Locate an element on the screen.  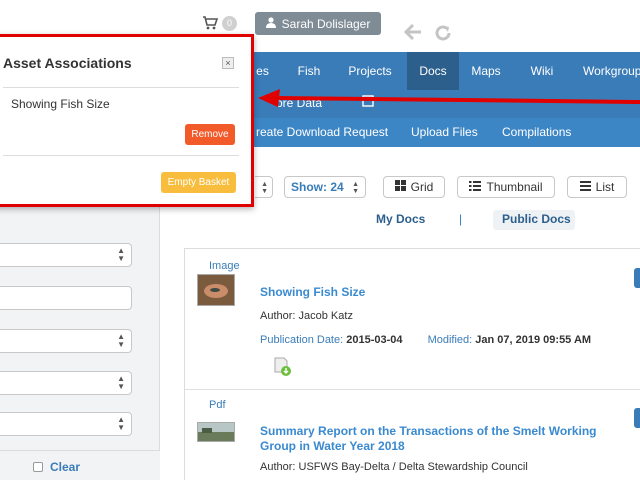
download-file-icon is located at coordinates (283, 368).